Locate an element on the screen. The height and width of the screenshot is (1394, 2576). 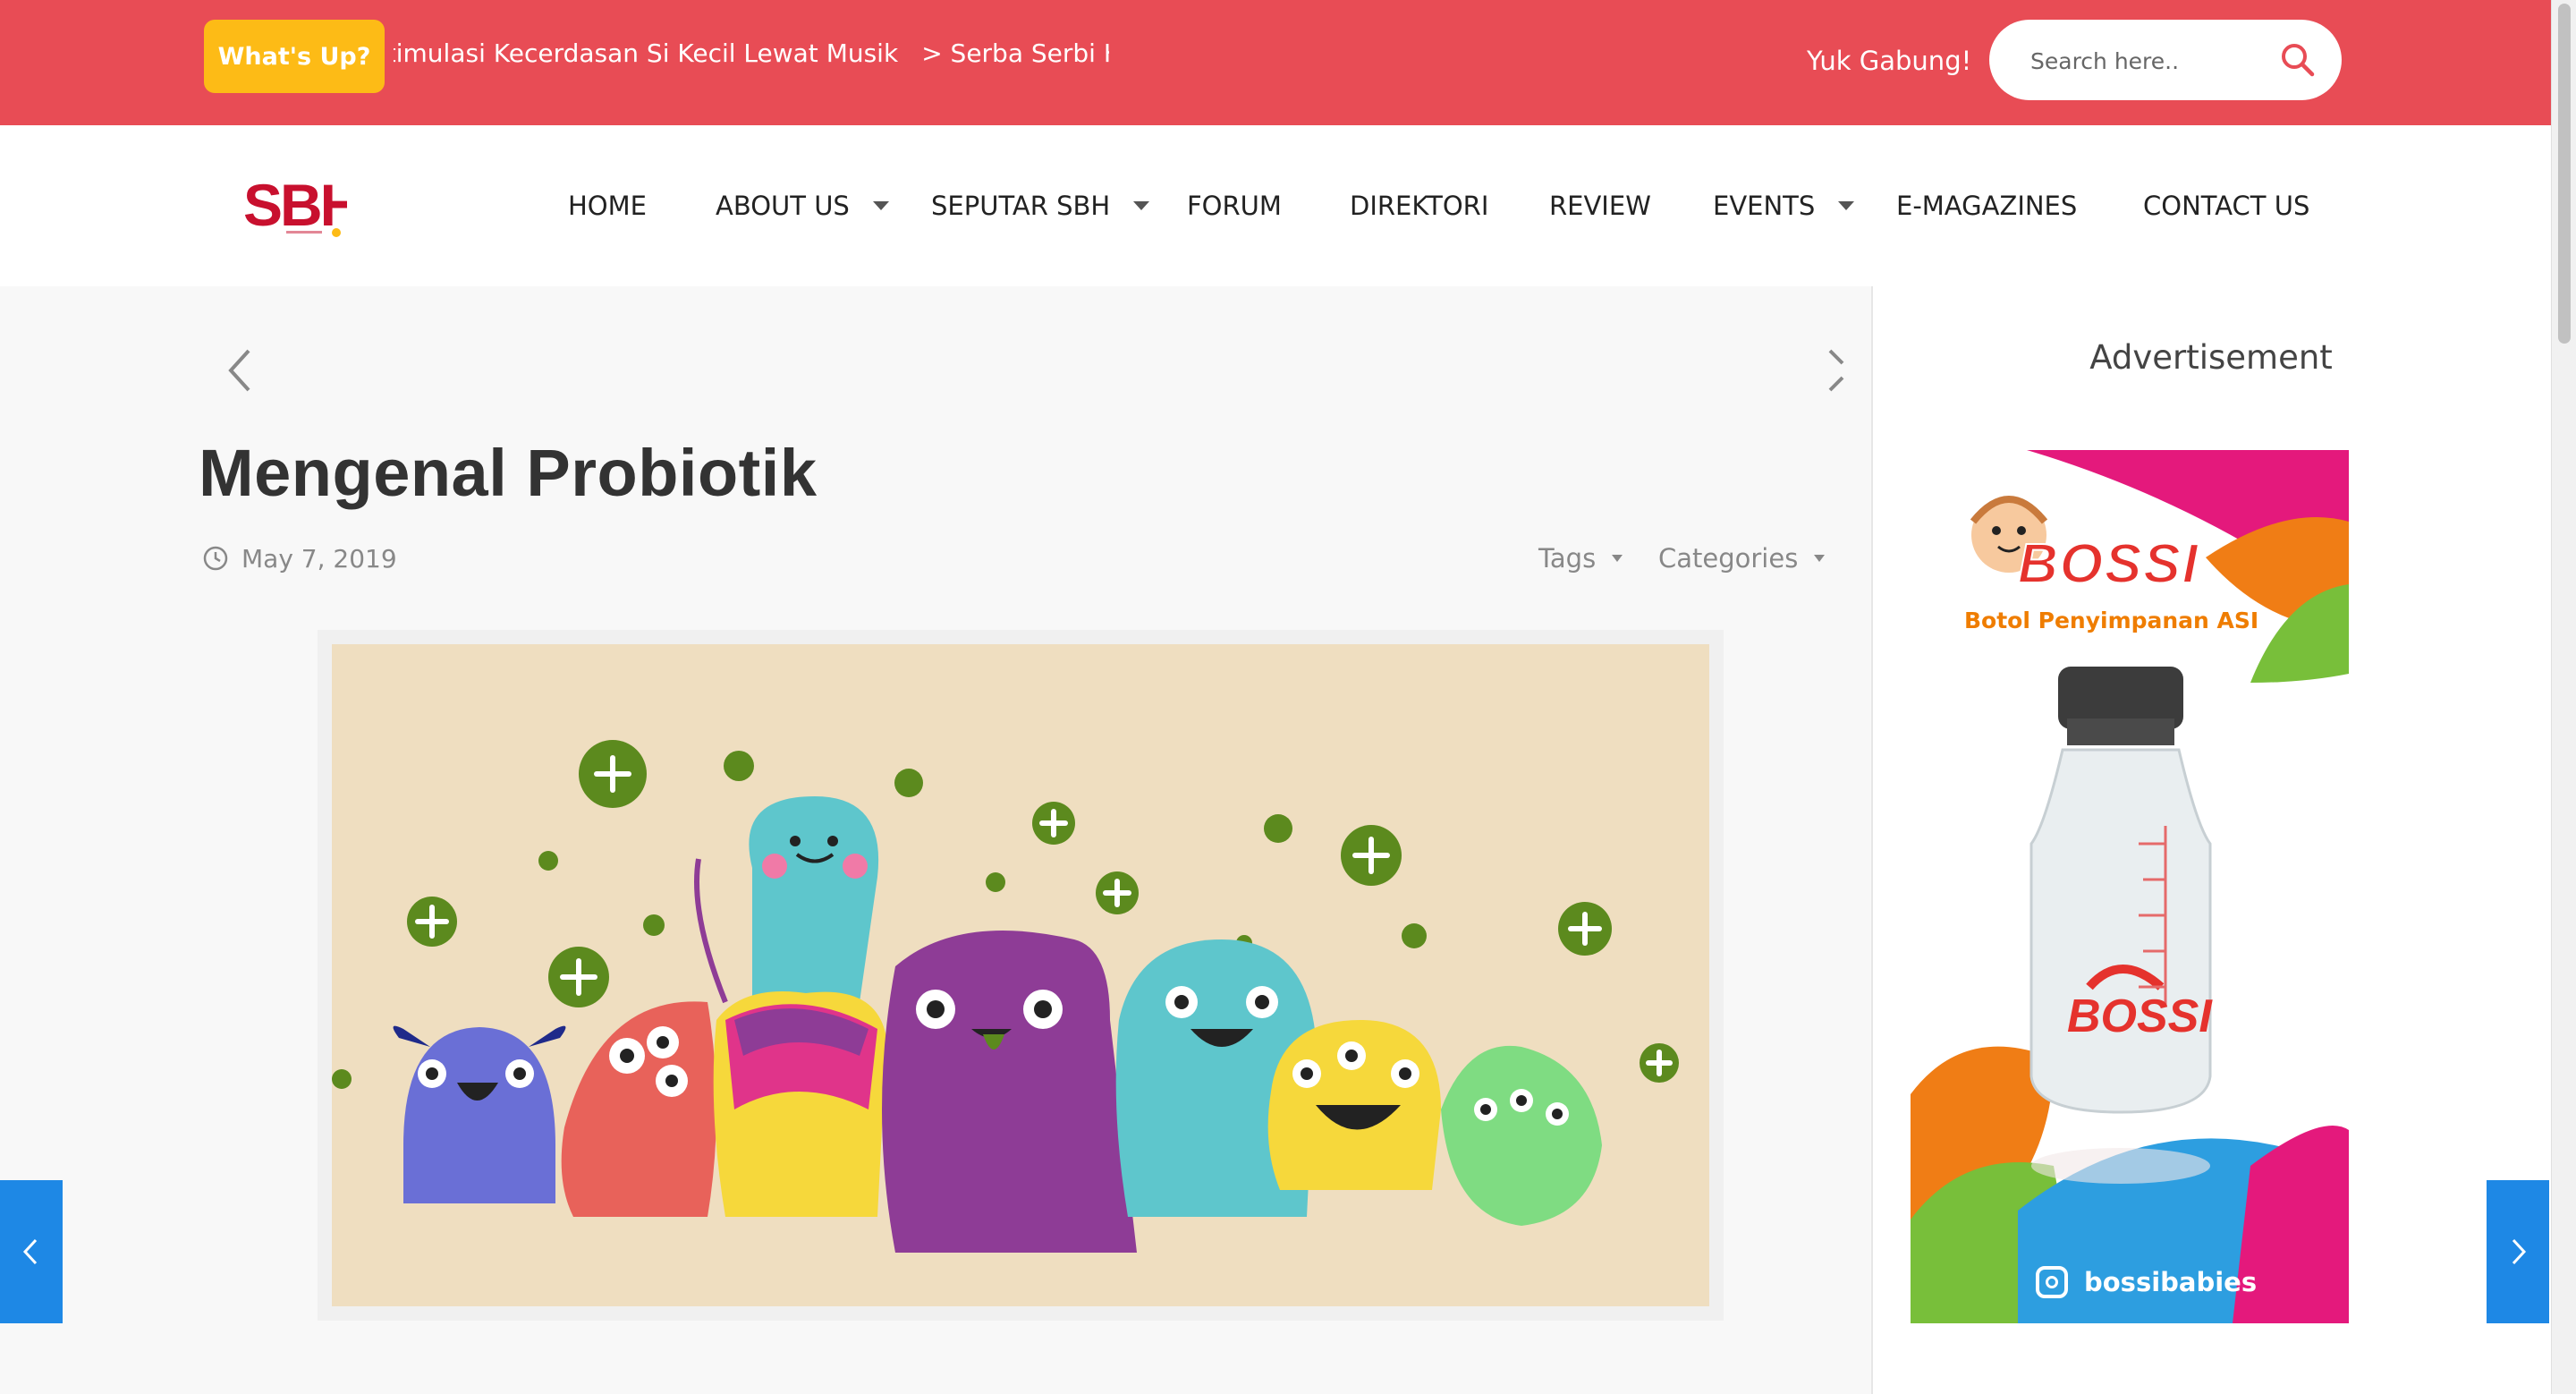
nav-label: FORUM is located at coordinates (1234, 206).